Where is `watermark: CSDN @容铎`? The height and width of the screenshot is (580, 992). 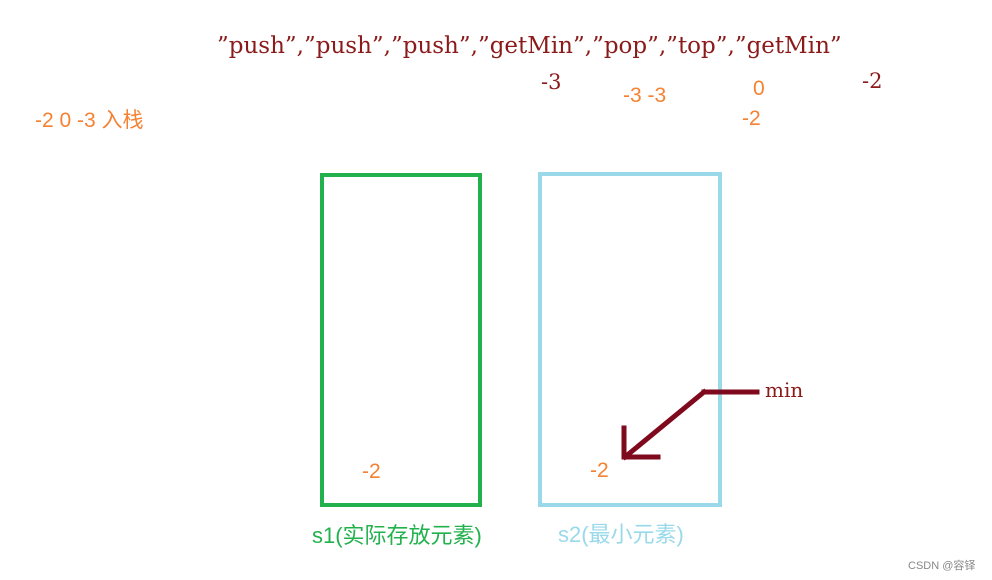 watermark: CSDN @容铎 is located at coordinates (942, 566).